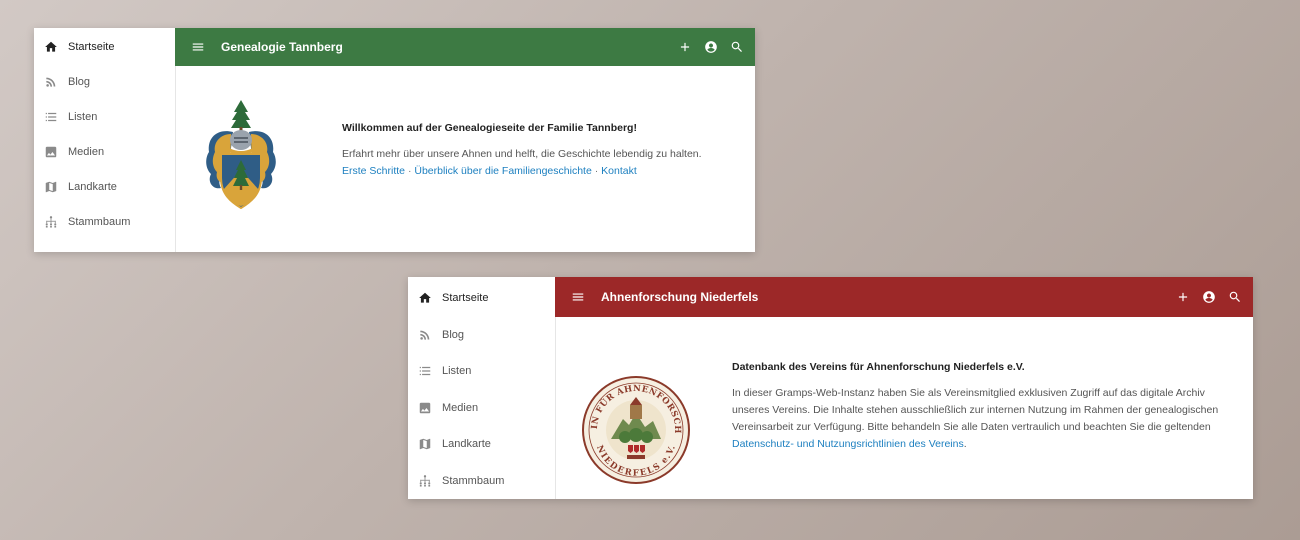  I want to click on link-kontakt: Kontakt, so click(619, 171).